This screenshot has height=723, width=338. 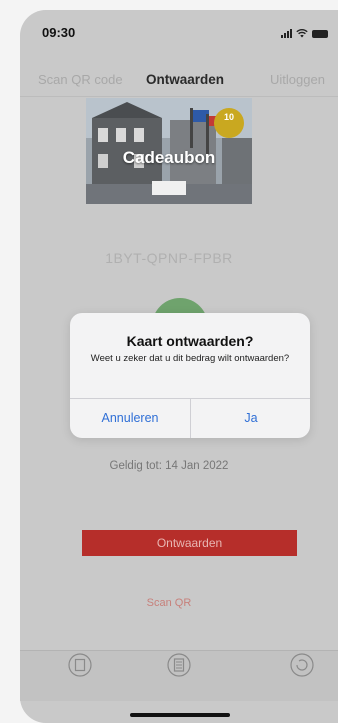 What do you see at coordinates (320, 34) in the screenshot?
I see `battery-icon` at bounding box center [320, 34].